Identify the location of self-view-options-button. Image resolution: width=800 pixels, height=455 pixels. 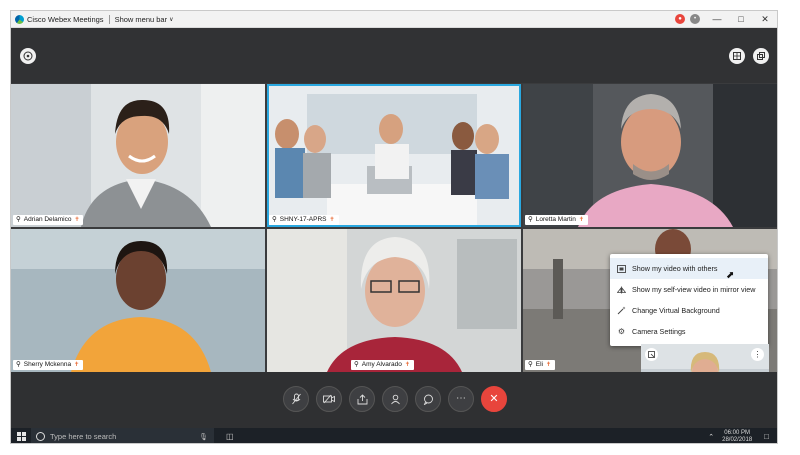
(651, 354).